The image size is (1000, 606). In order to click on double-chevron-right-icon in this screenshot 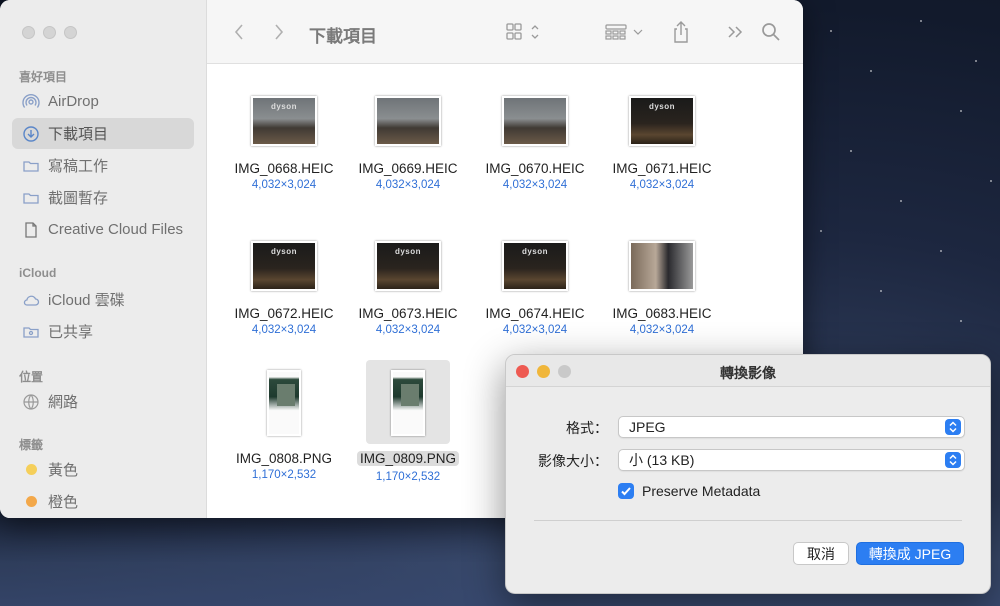, I will do `click(735, 32)`.